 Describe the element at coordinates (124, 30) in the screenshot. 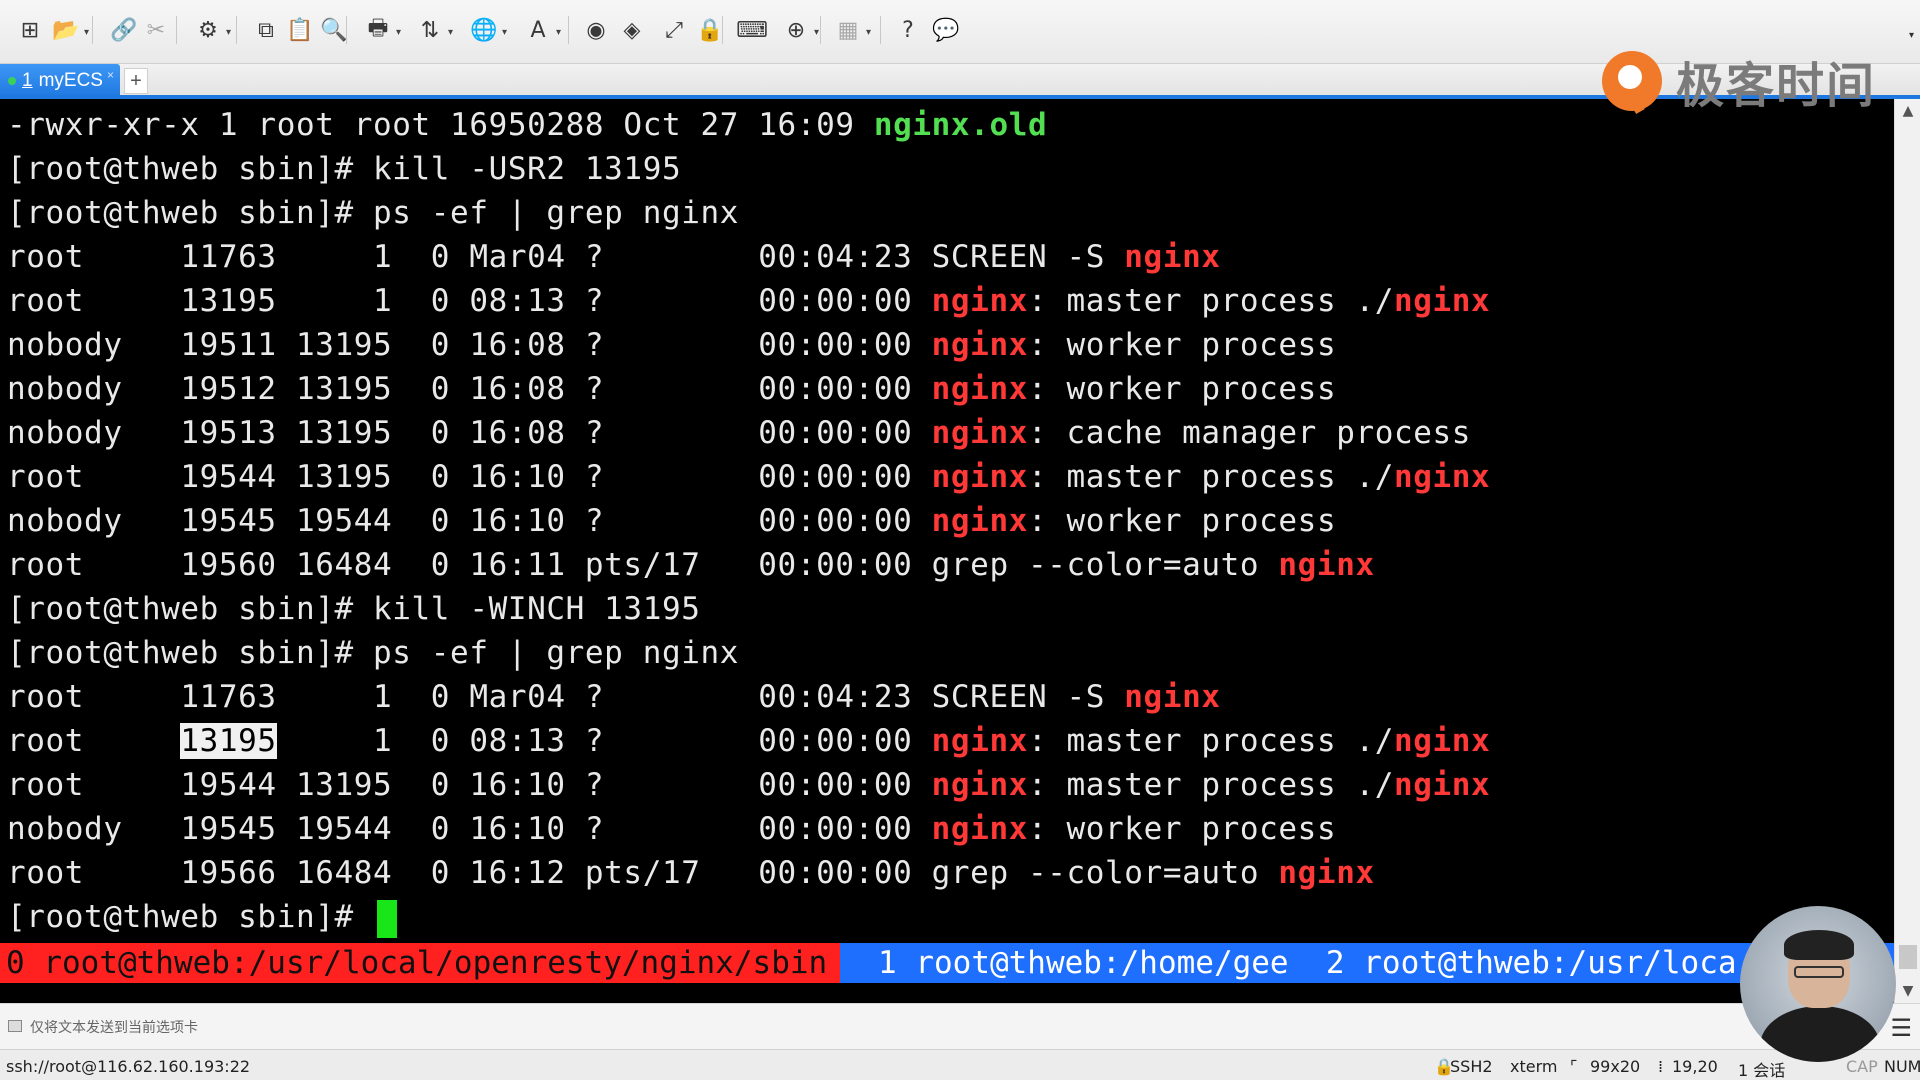

I see `reconnect-icon: 🔗` at that location.